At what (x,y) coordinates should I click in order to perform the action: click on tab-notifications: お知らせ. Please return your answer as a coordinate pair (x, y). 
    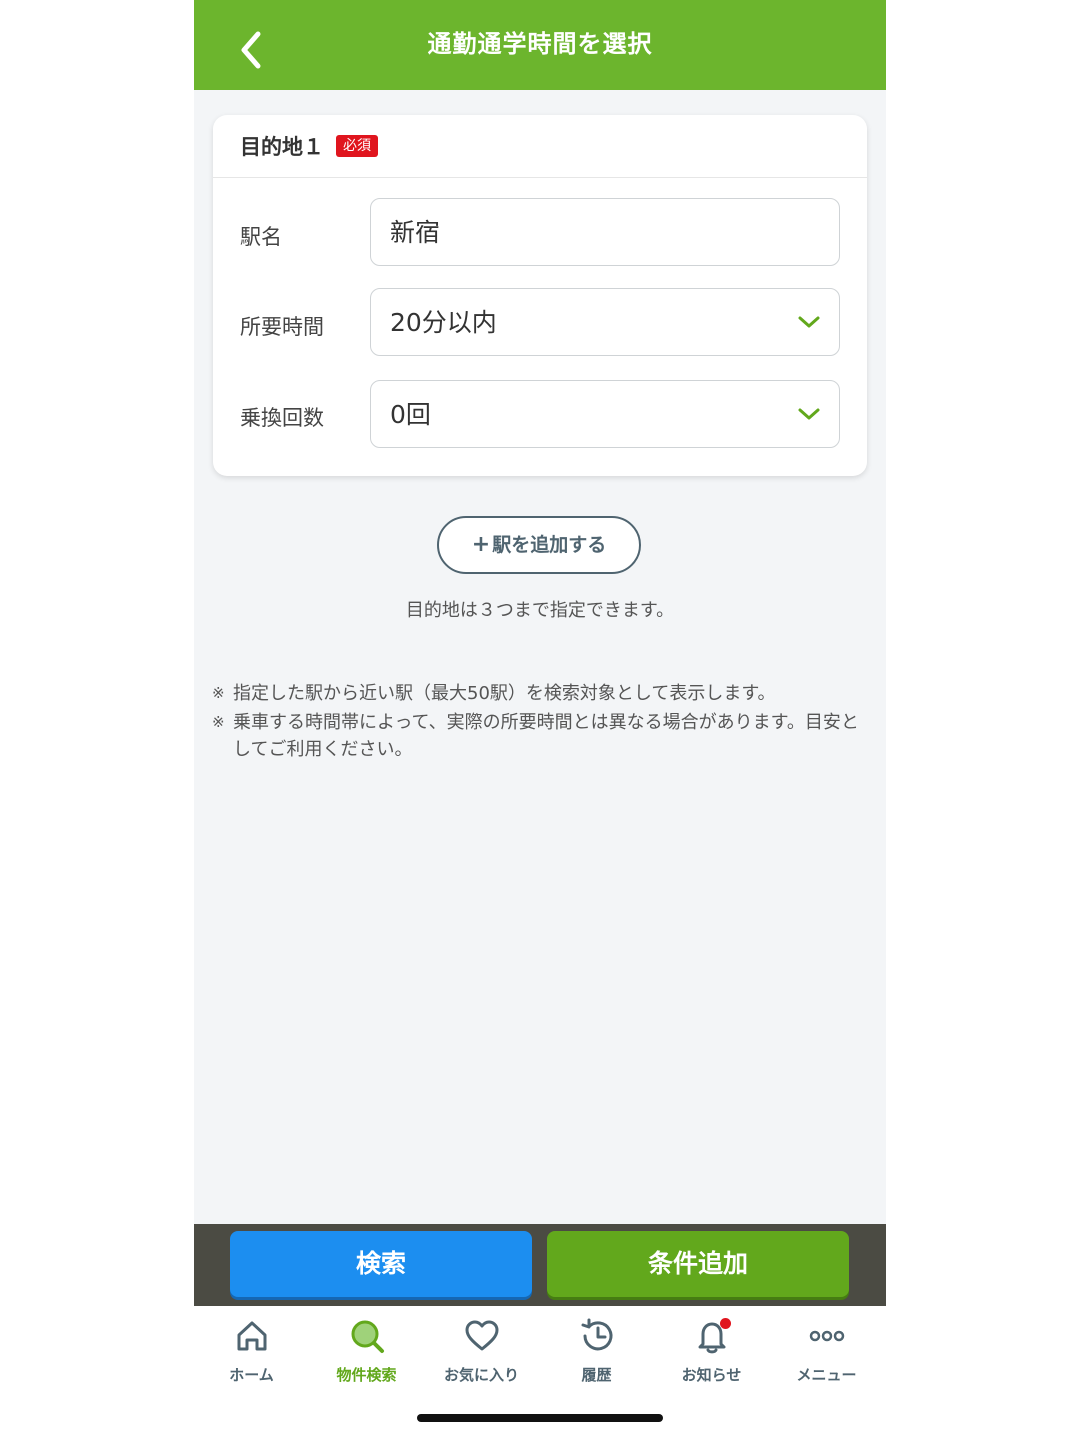
    Looking at the image, I should click on (711, 1356).